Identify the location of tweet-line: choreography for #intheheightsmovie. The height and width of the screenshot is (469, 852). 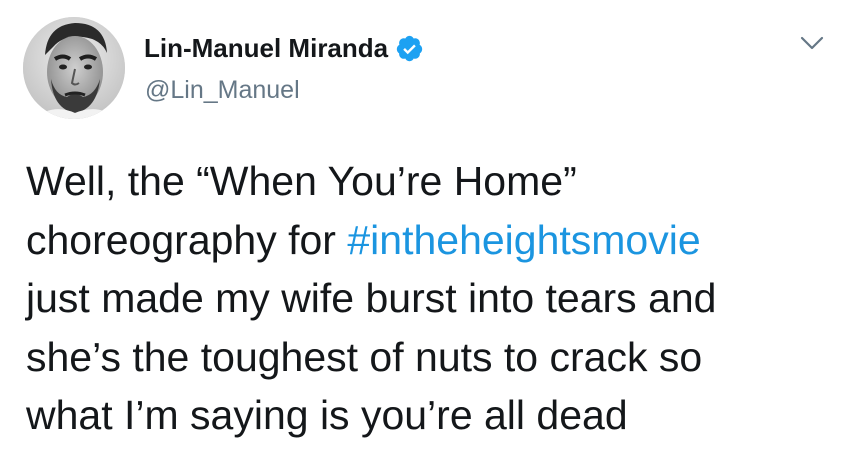
(426, 240).